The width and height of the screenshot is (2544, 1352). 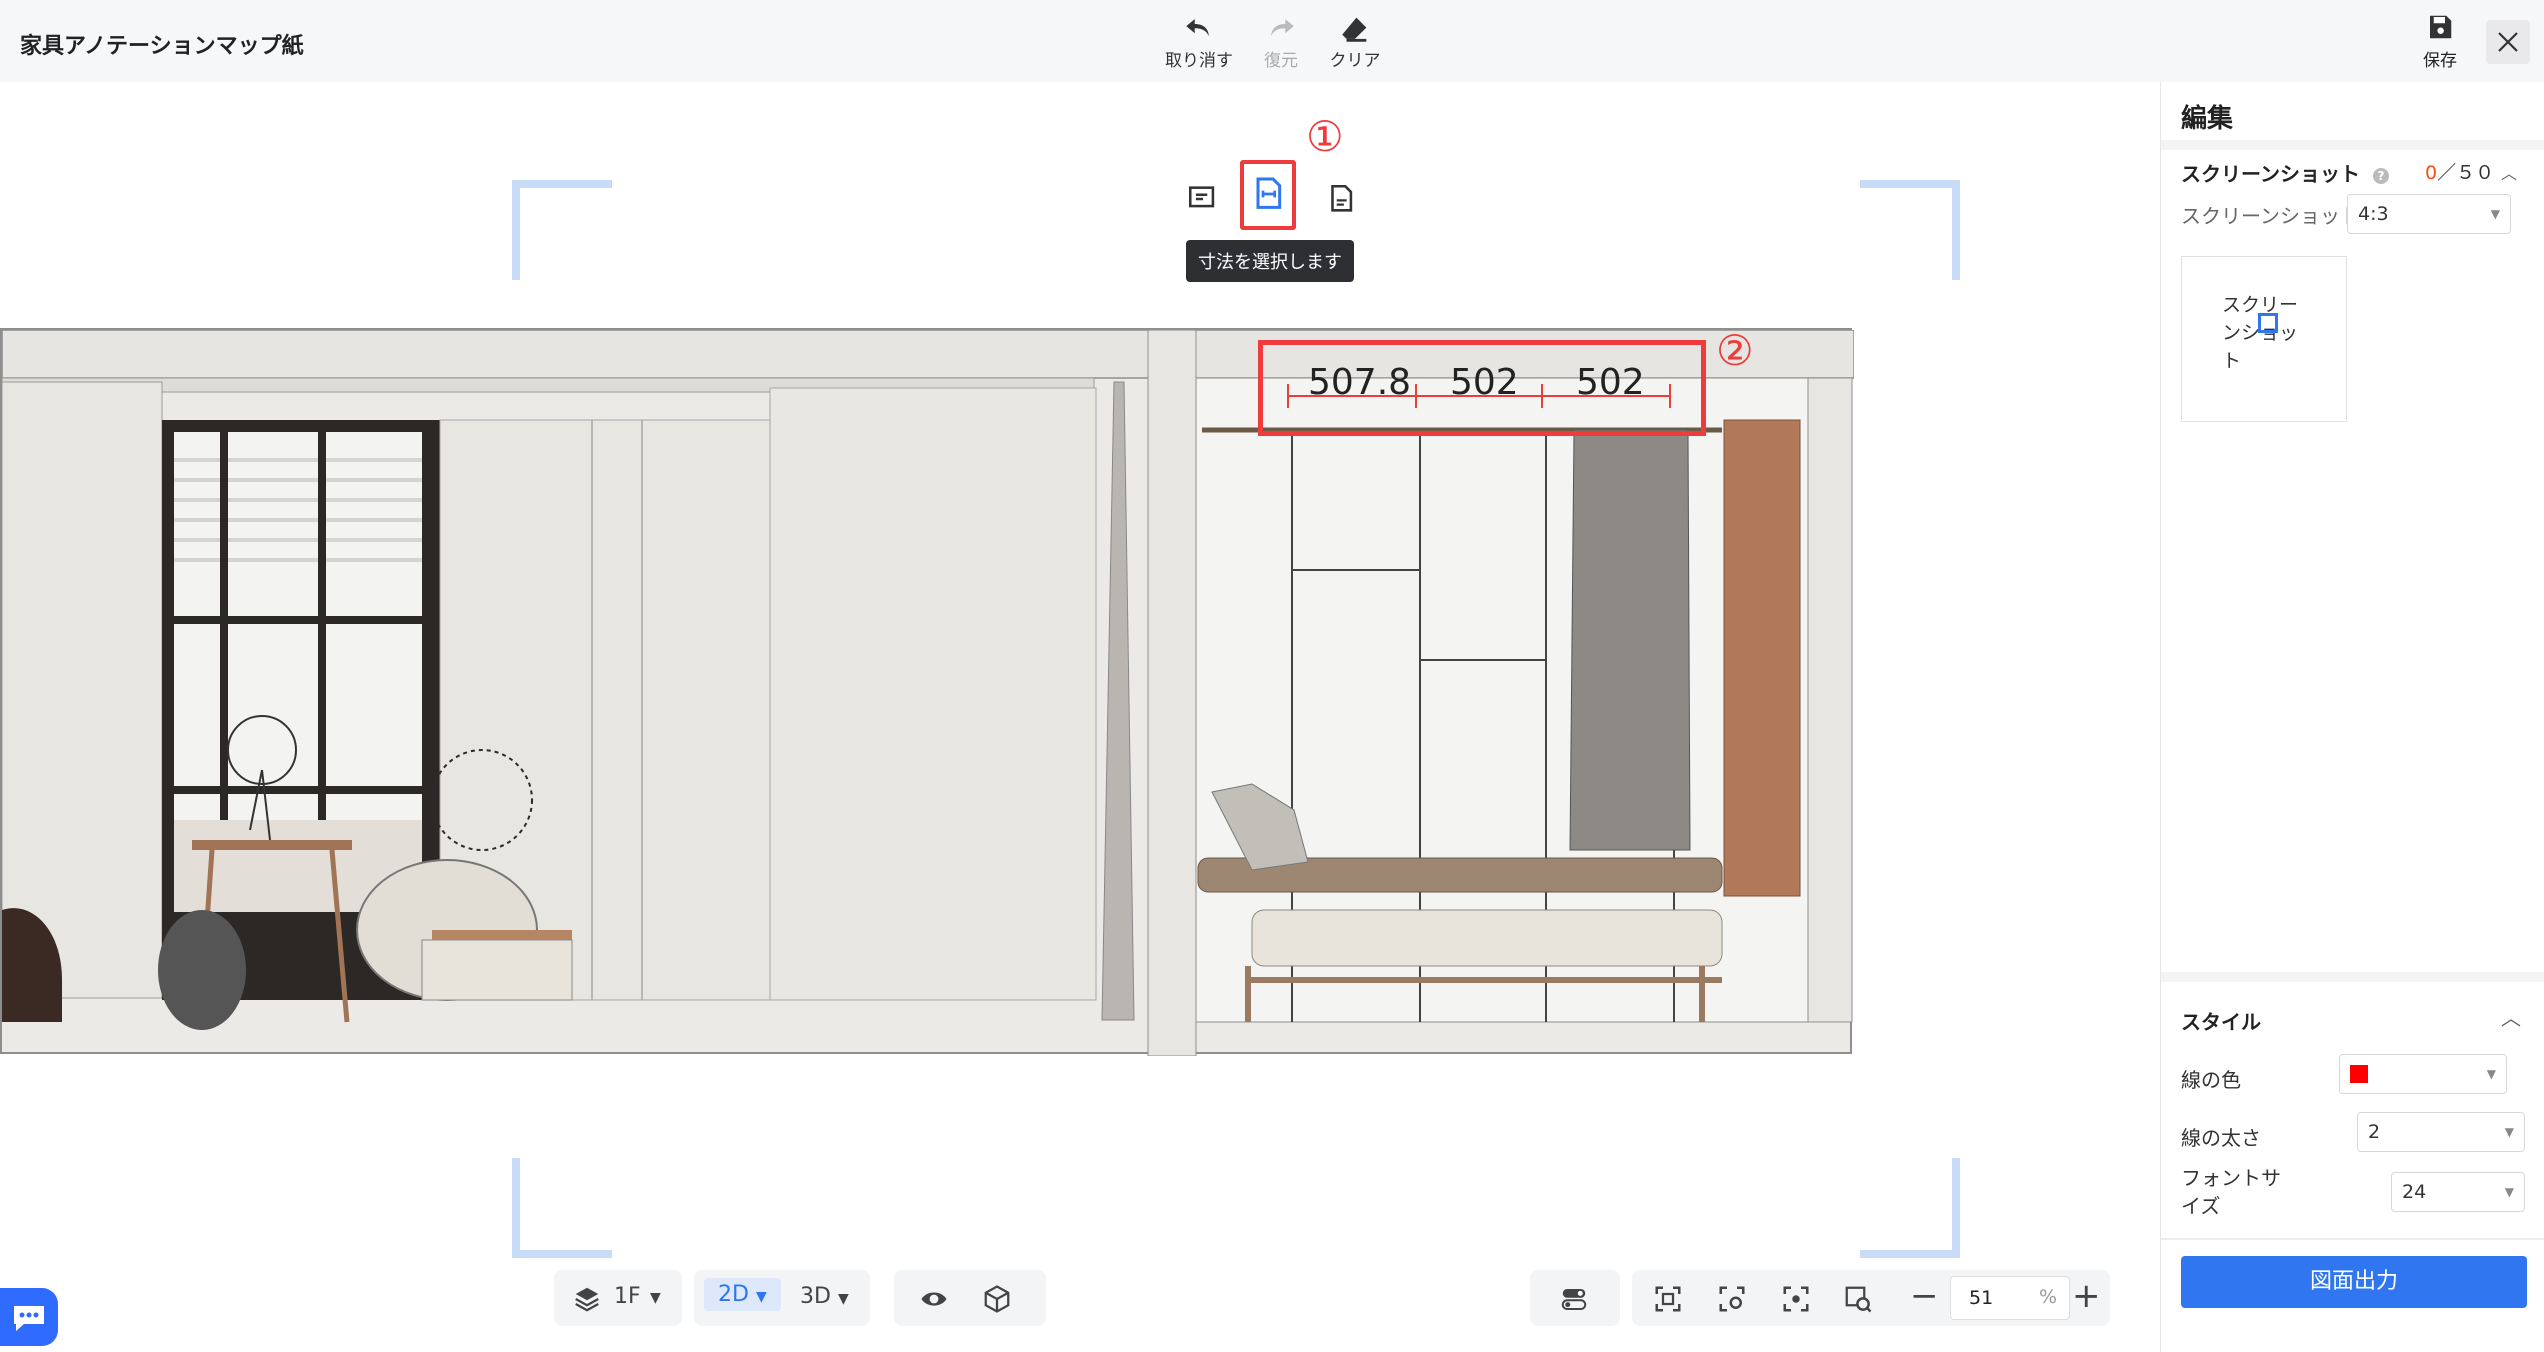 I want to click on zoom-area-icon, so click(x=1858, y=1302).